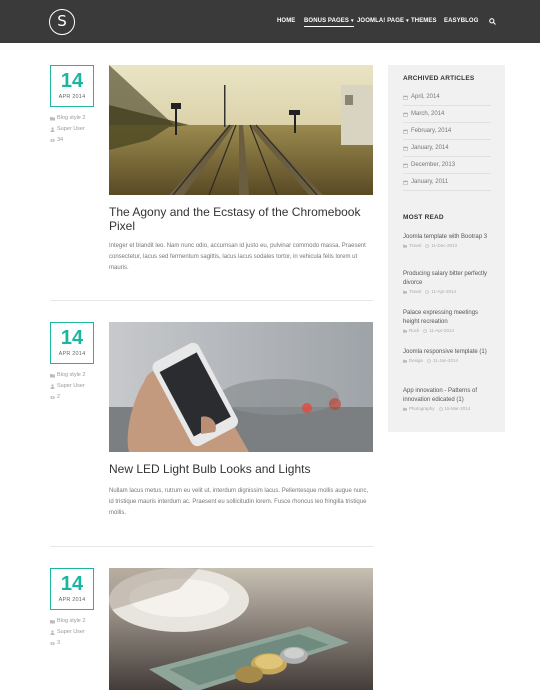  What do you see at coordinates (425, 97) in the screenshot?
I see `archive-item-label: April, 2014` at bounding box center [425, 97].